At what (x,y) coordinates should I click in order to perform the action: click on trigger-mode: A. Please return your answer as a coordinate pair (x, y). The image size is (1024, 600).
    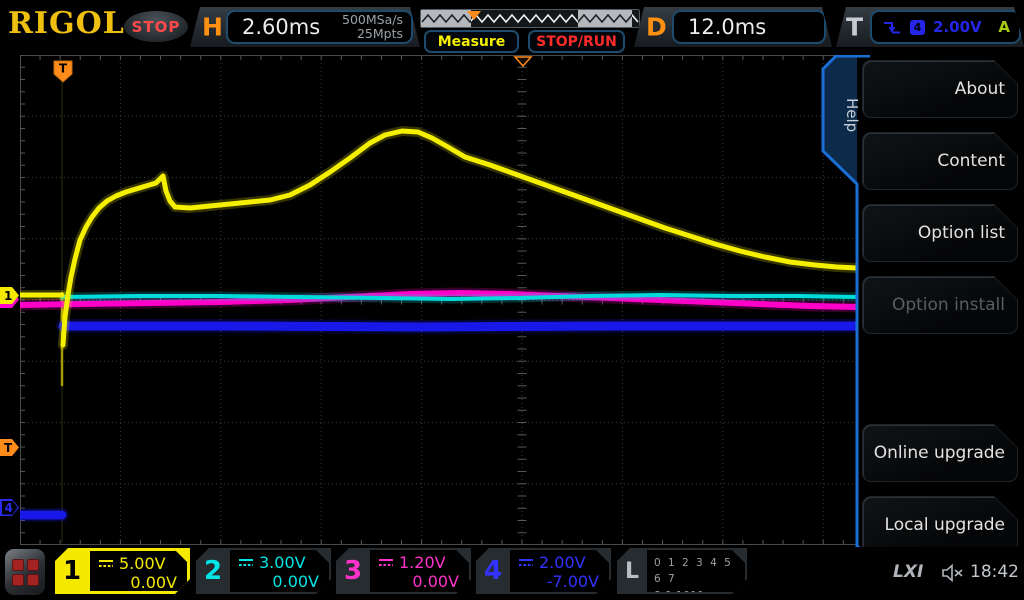
    Looking at the image, I should click on (1004, 27).